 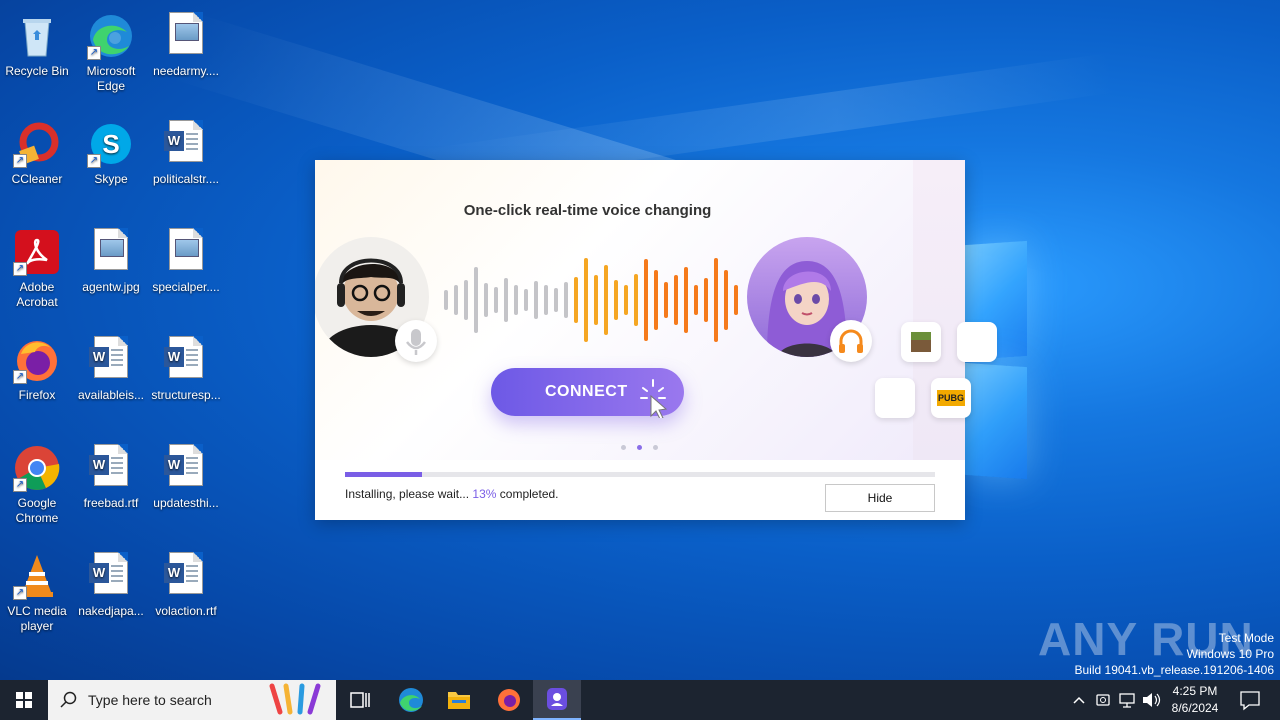 I want to click on desktop-icon-agentw: agentw.jpg, so click(x=111, y=258).